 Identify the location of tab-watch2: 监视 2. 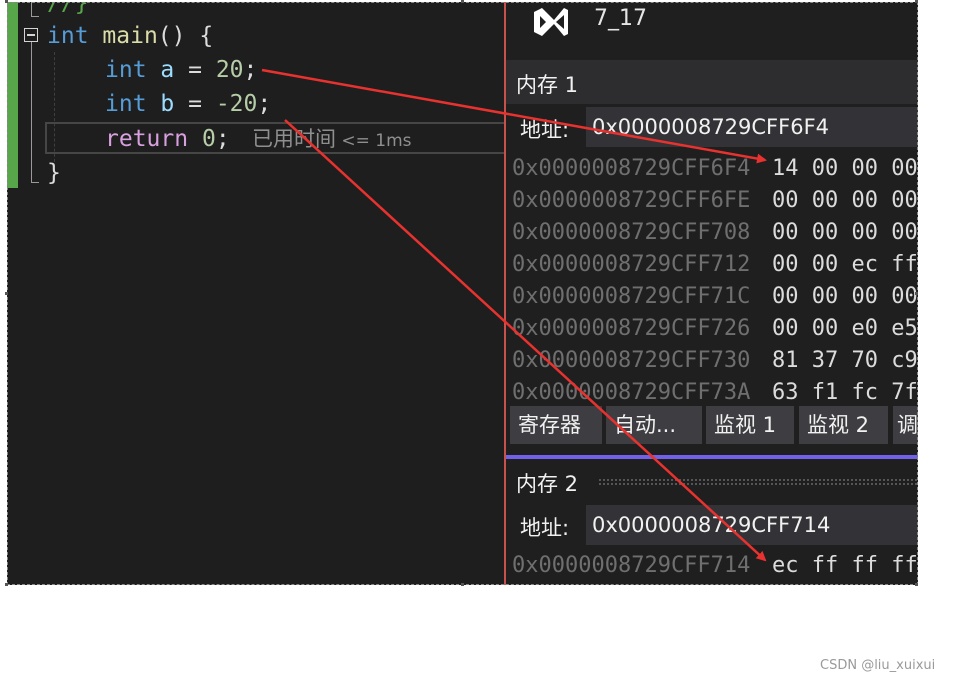
(843, 425).